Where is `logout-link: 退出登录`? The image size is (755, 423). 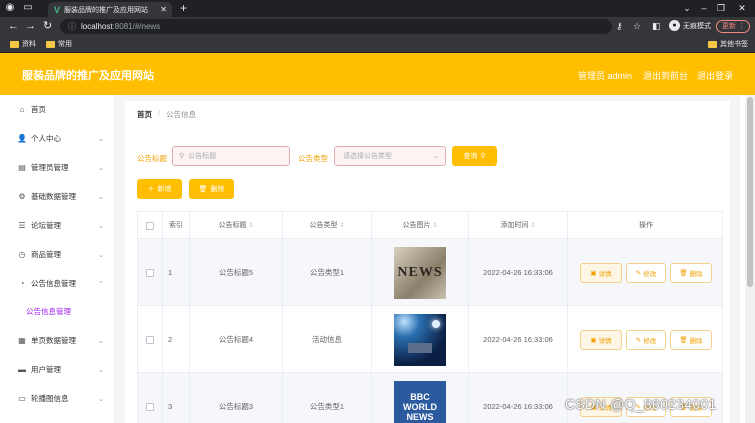 logout-link: 退出登录 is located at coordinates (715, 75).